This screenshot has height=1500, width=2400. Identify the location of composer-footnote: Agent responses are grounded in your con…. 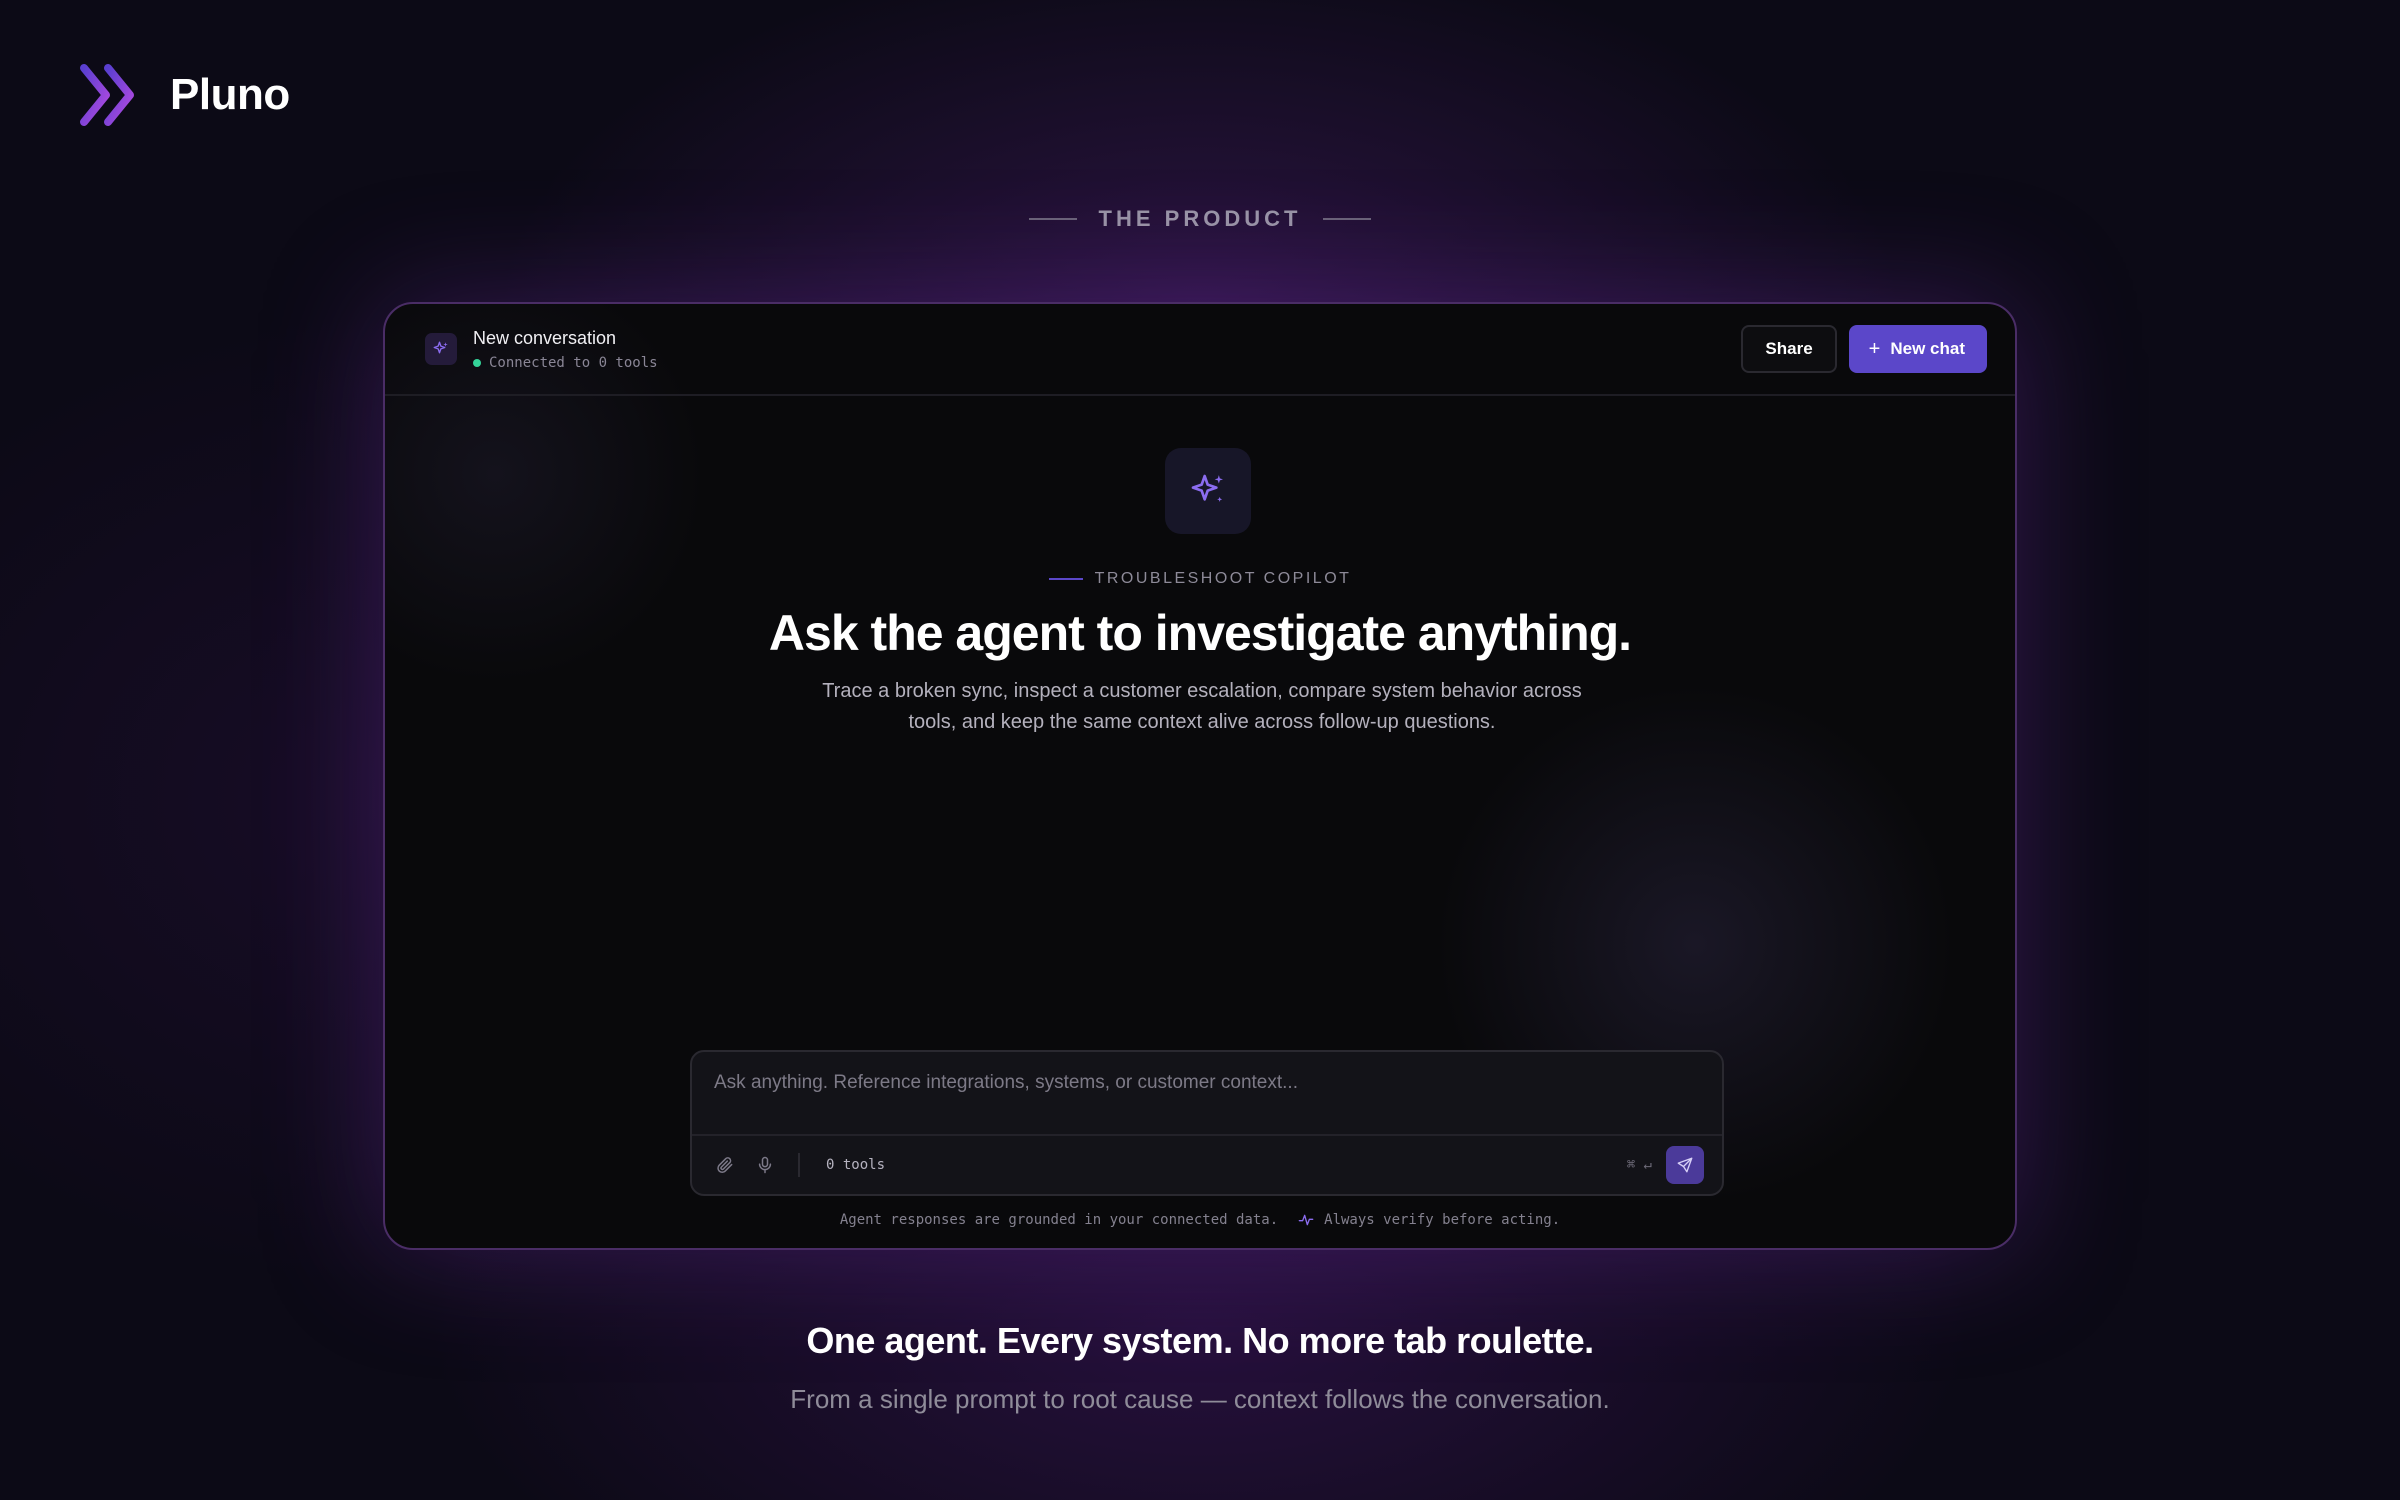
(1200, 1220).